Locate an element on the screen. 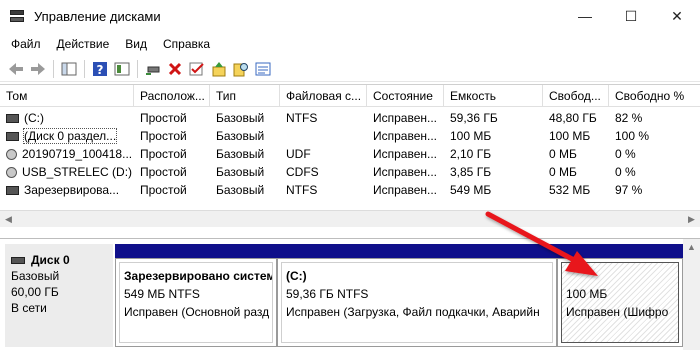 The width and height of the screenshot is (700, 350). help-topics-button is located at coordinates (122, 69).